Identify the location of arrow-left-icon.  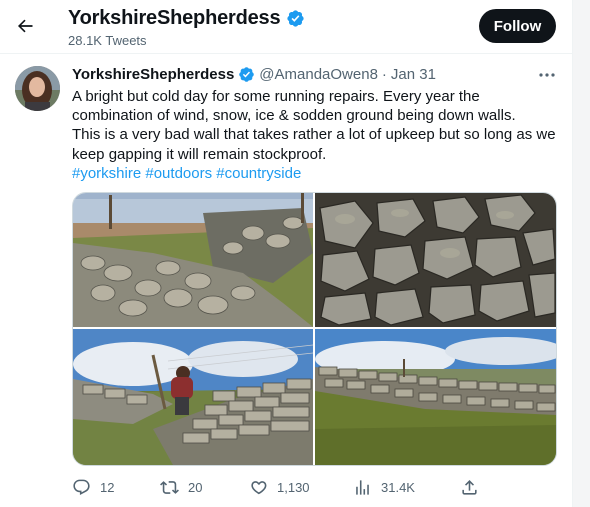
(25, 26).